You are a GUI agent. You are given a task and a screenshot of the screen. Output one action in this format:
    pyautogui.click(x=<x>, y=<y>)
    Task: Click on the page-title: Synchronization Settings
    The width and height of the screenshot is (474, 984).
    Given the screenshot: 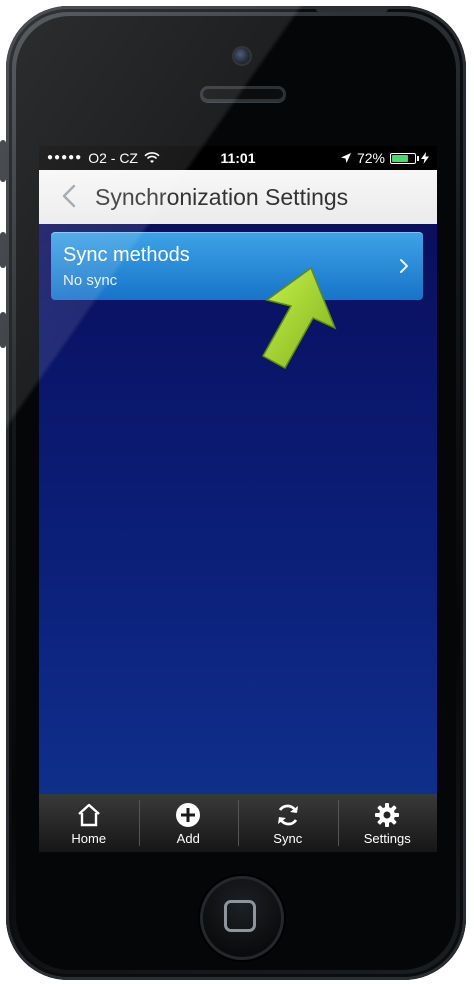 What is the action you would take?
    pyautogui.click(x=222, y=197)
    